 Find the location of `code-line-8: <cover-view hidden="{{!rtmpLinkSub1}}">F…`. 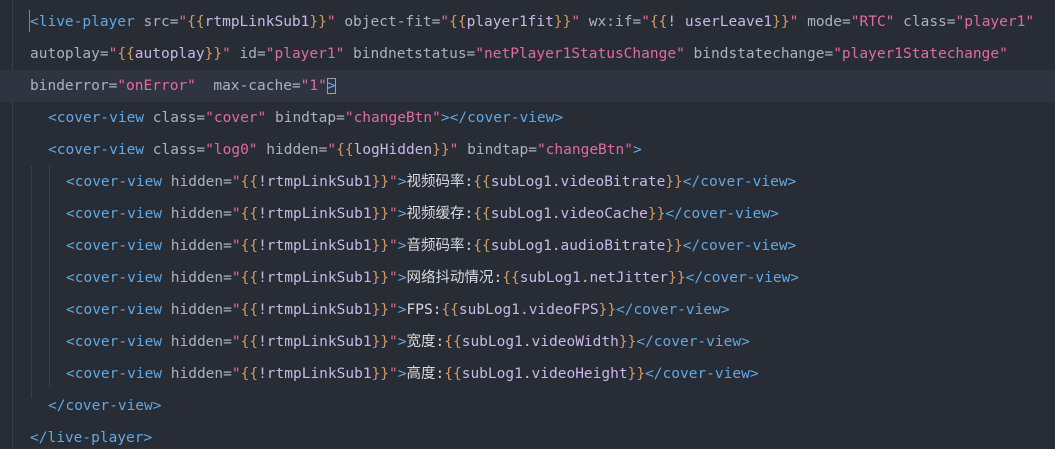

code-line-8: <cover-view hidden="{{!rtmpLinkSub1}}">F… is located at coordinates (527, 310).